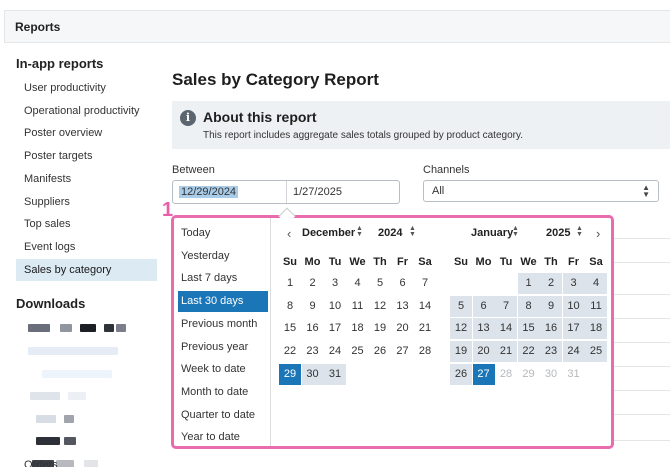 Image resolution: width=670 pixels, height=467 pixels. What do you see at coordinates (86, 133) in the screenshot?
I see `sidebar-item-poster-overview: Poster overview` at bounding box center [86, 133].